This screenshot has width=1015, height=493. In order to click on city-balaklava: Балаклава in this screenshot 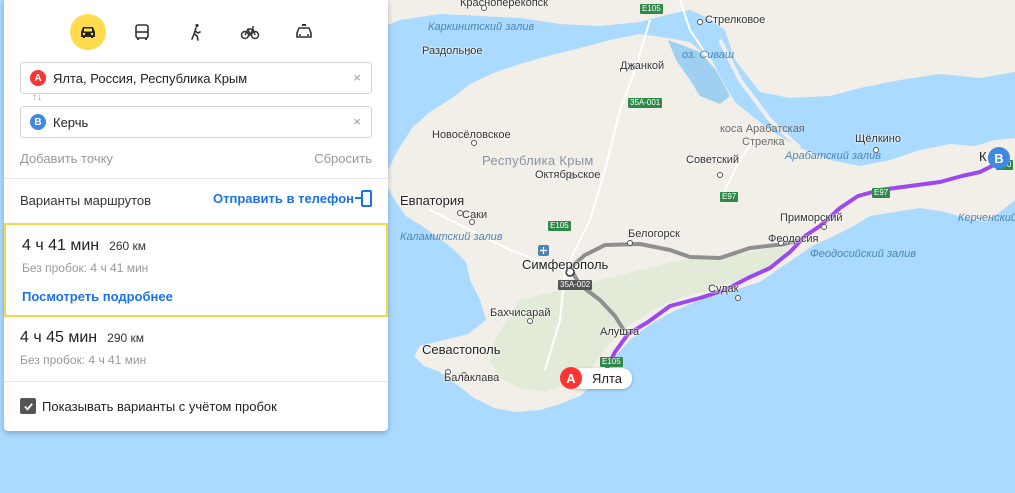, I will do `click(472, 378)`.